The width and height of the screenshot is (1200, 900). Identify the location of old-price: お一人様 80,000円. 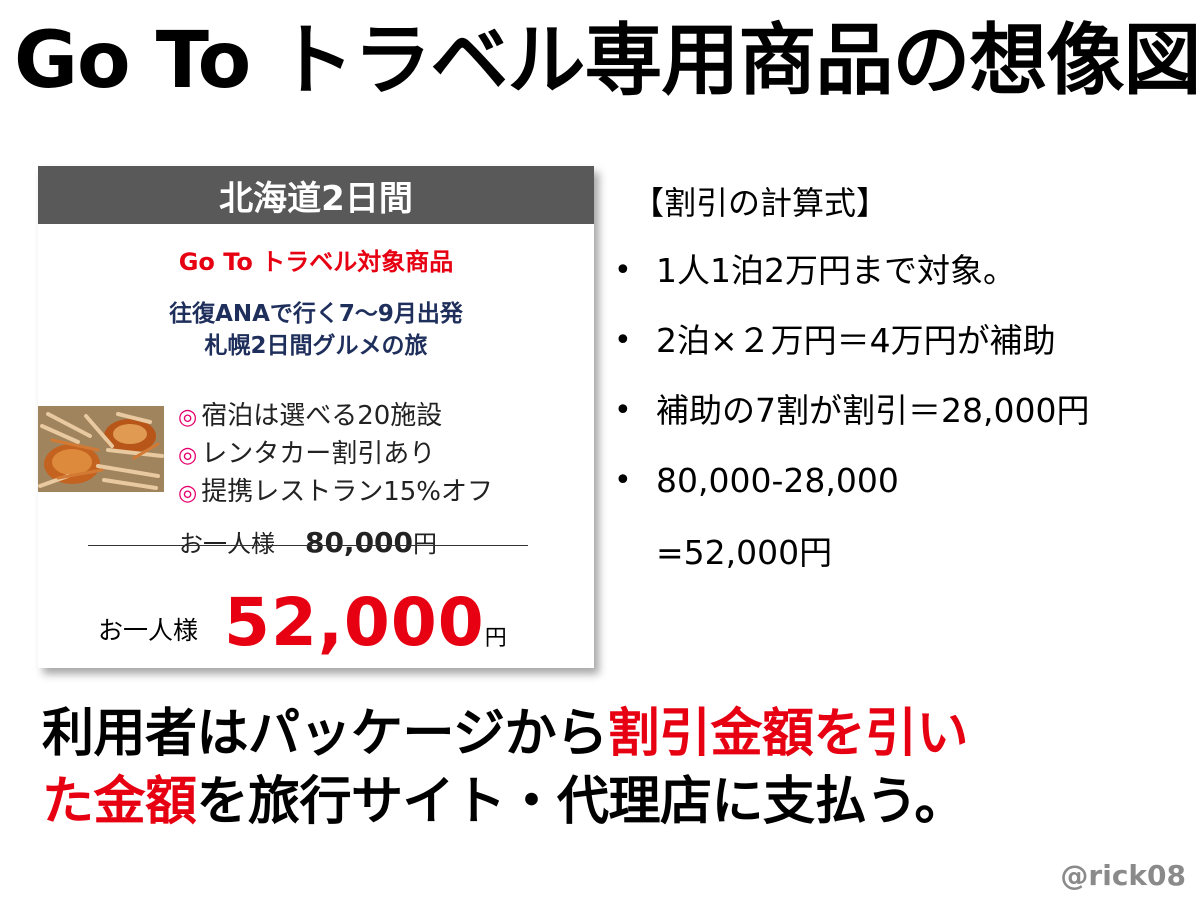
(308, 541).